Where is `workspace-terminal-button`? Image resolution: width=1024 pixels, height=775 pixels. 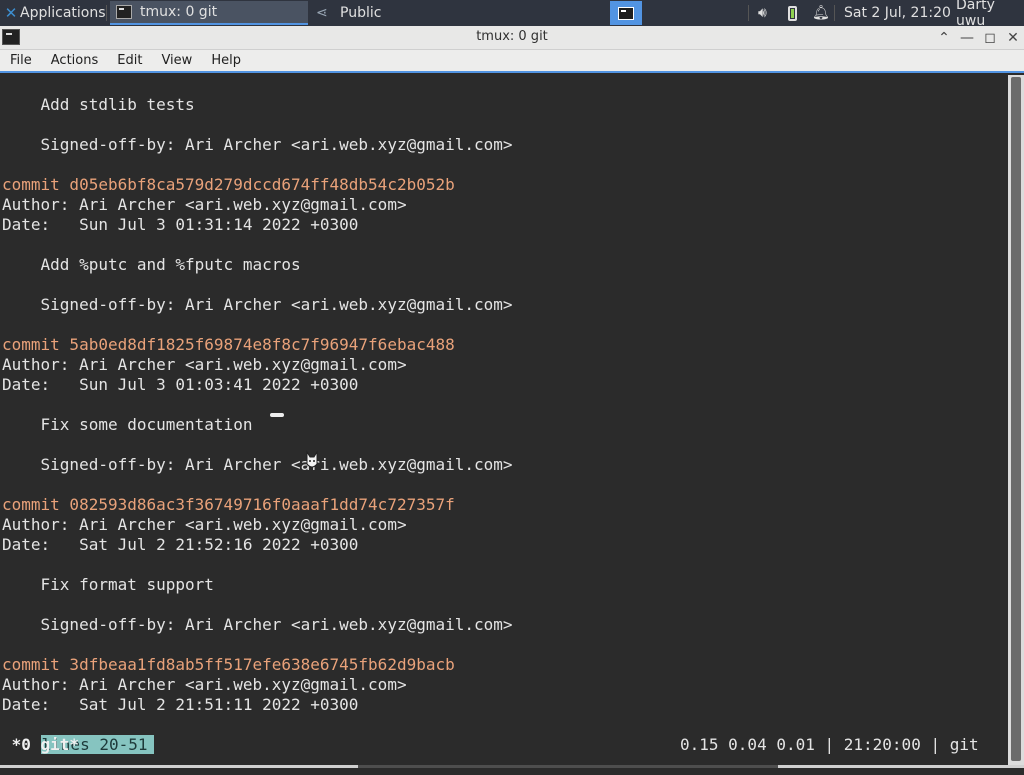 workspace-terminal-button is located at coordinates (626, 13).